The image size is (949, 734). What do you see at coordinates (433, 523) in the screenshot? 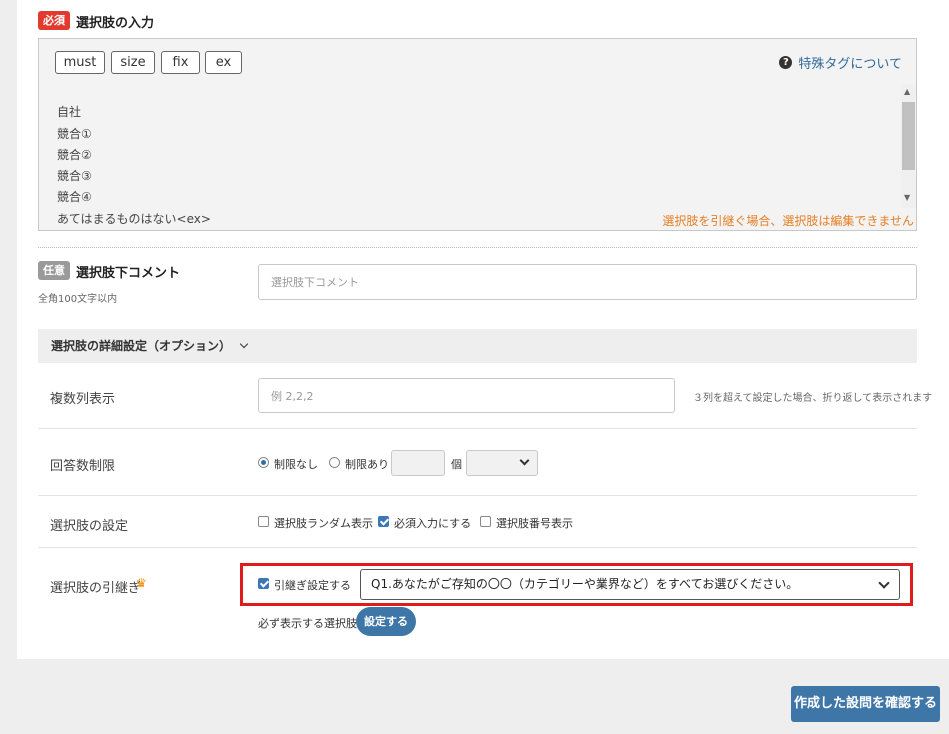
I see `required-label: 必須入力にする` at bounding box center [433, 523].